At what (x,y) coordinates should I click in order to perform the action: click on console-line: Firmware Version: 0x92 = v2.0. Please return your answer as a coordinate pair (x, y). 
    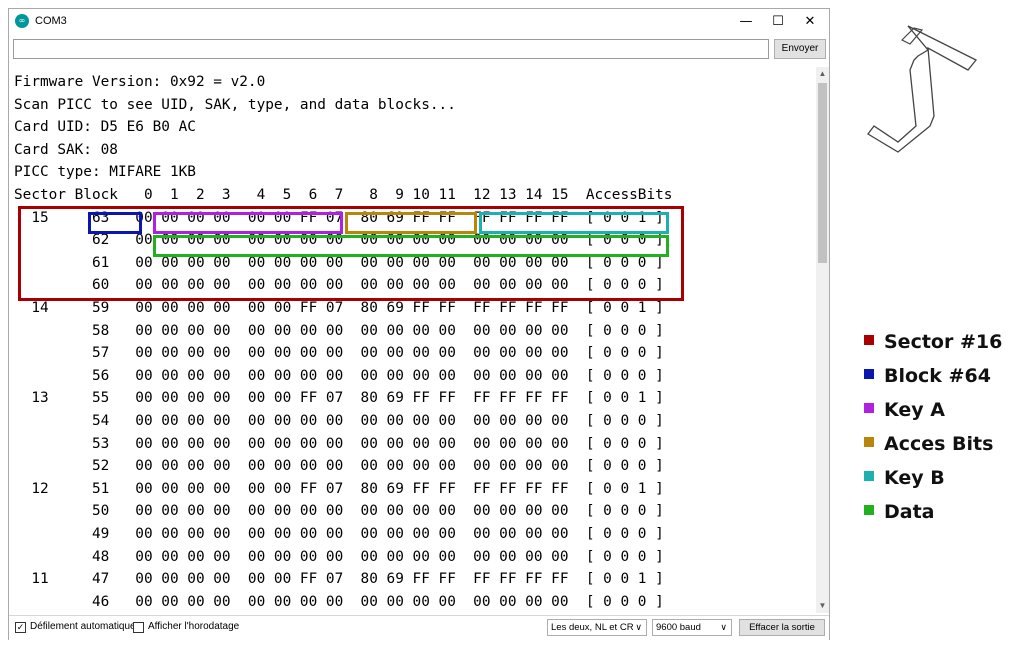
    Looking at the image, I should click on (140, 82).